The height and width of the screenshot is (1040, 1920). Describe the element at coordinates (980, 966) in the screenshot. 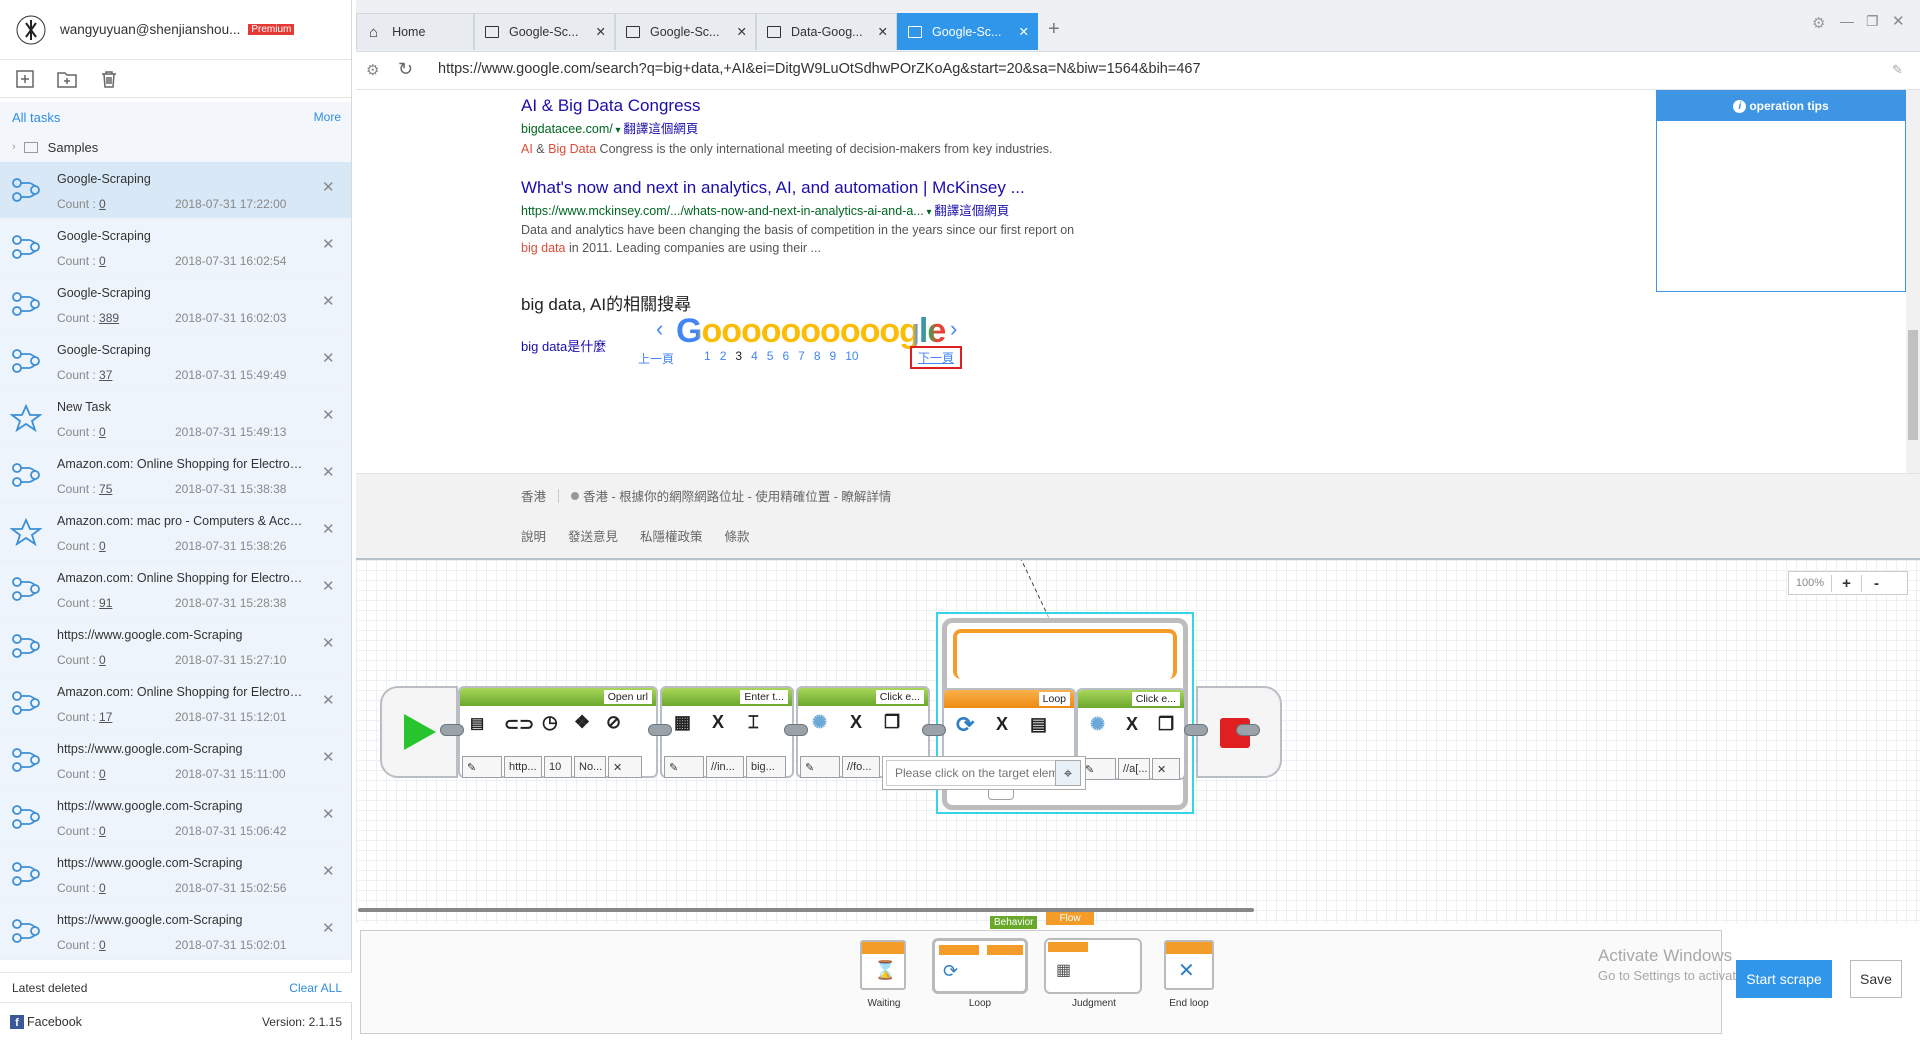

I see `palette-loop: ⟳` at that location.